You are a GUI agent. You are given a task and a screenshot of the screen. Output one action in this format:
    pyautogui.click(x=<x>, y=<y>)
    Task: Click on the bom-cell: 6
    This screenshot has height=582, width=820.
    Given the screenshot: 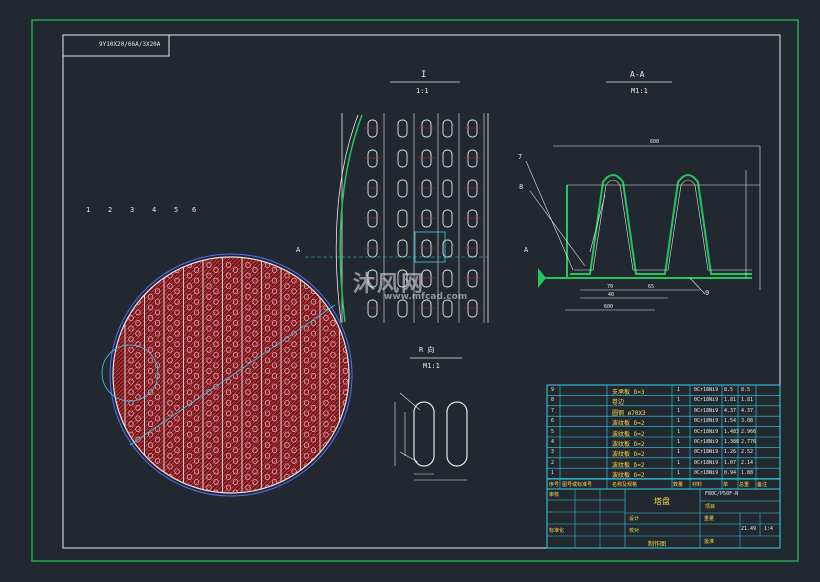 What is the action you would take?
    pyautogui.click(x=553, y=421)
    